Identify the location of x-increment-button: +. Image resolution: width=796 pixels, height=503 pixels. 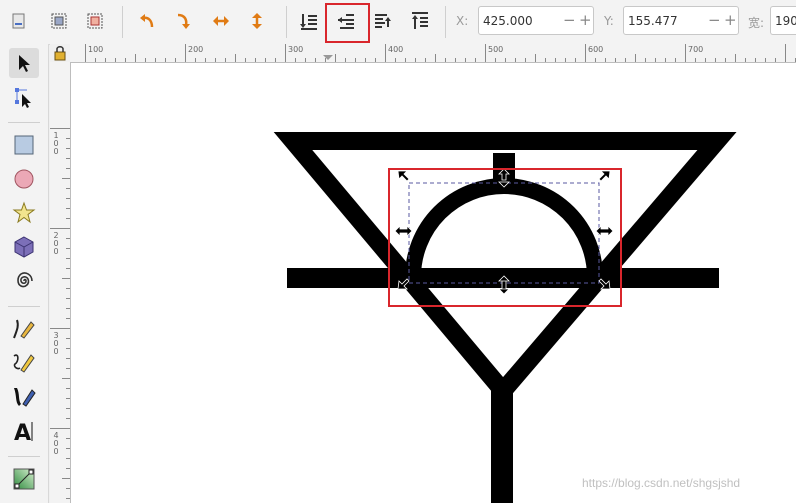
(585, 20).